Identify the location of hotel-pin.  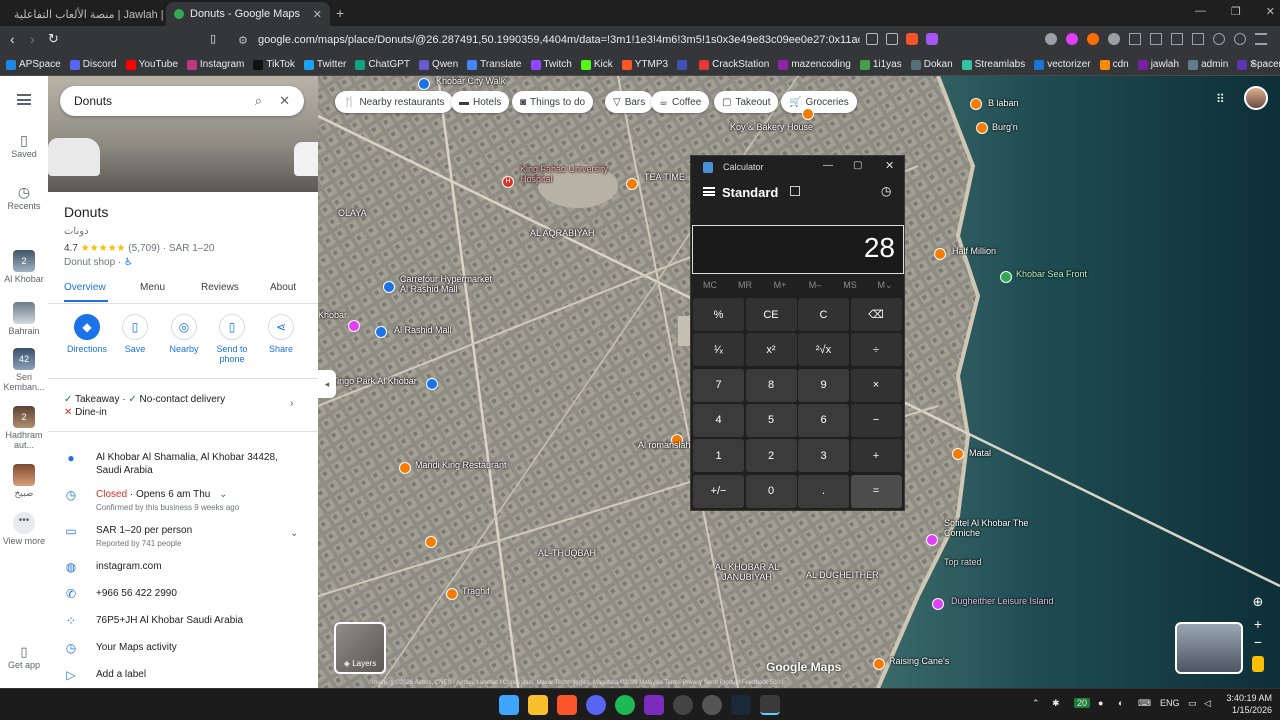
(932, 540).